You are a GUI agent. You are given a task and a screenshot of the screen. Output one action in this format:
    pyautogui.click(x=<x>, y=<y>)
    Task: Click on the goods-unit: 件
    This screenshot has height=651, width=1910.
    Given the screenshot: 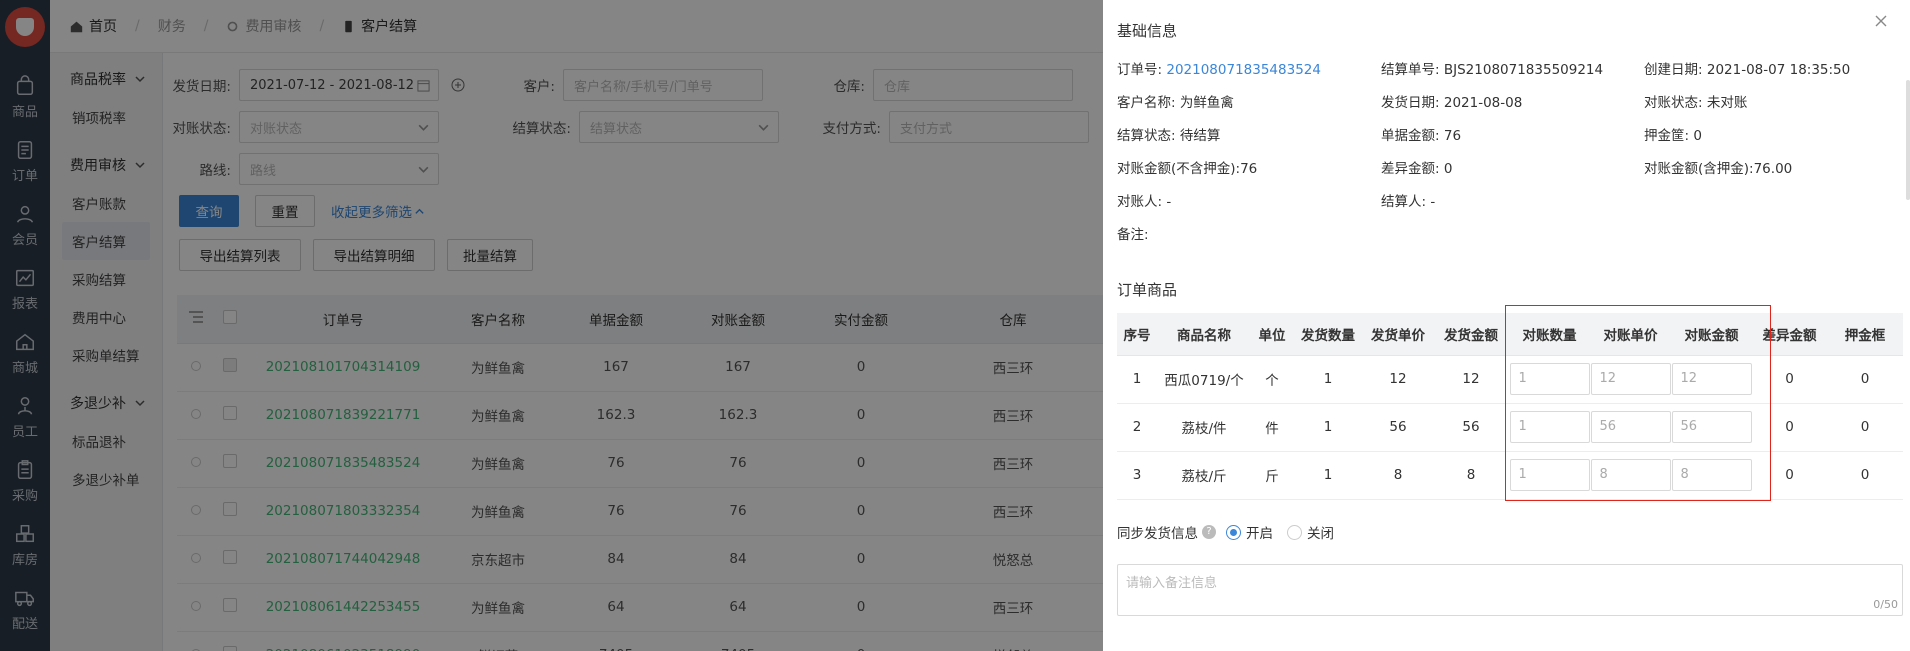 What is the action you would take?
    pyautogui.click(x=1272, y=427)
    